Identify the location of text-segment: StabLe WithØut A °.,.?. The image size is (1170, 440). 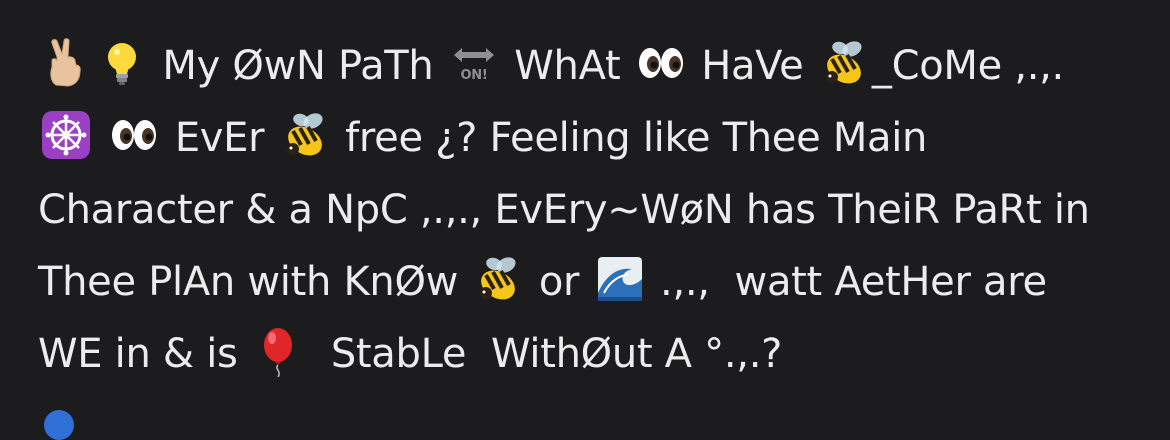
(544, 354).